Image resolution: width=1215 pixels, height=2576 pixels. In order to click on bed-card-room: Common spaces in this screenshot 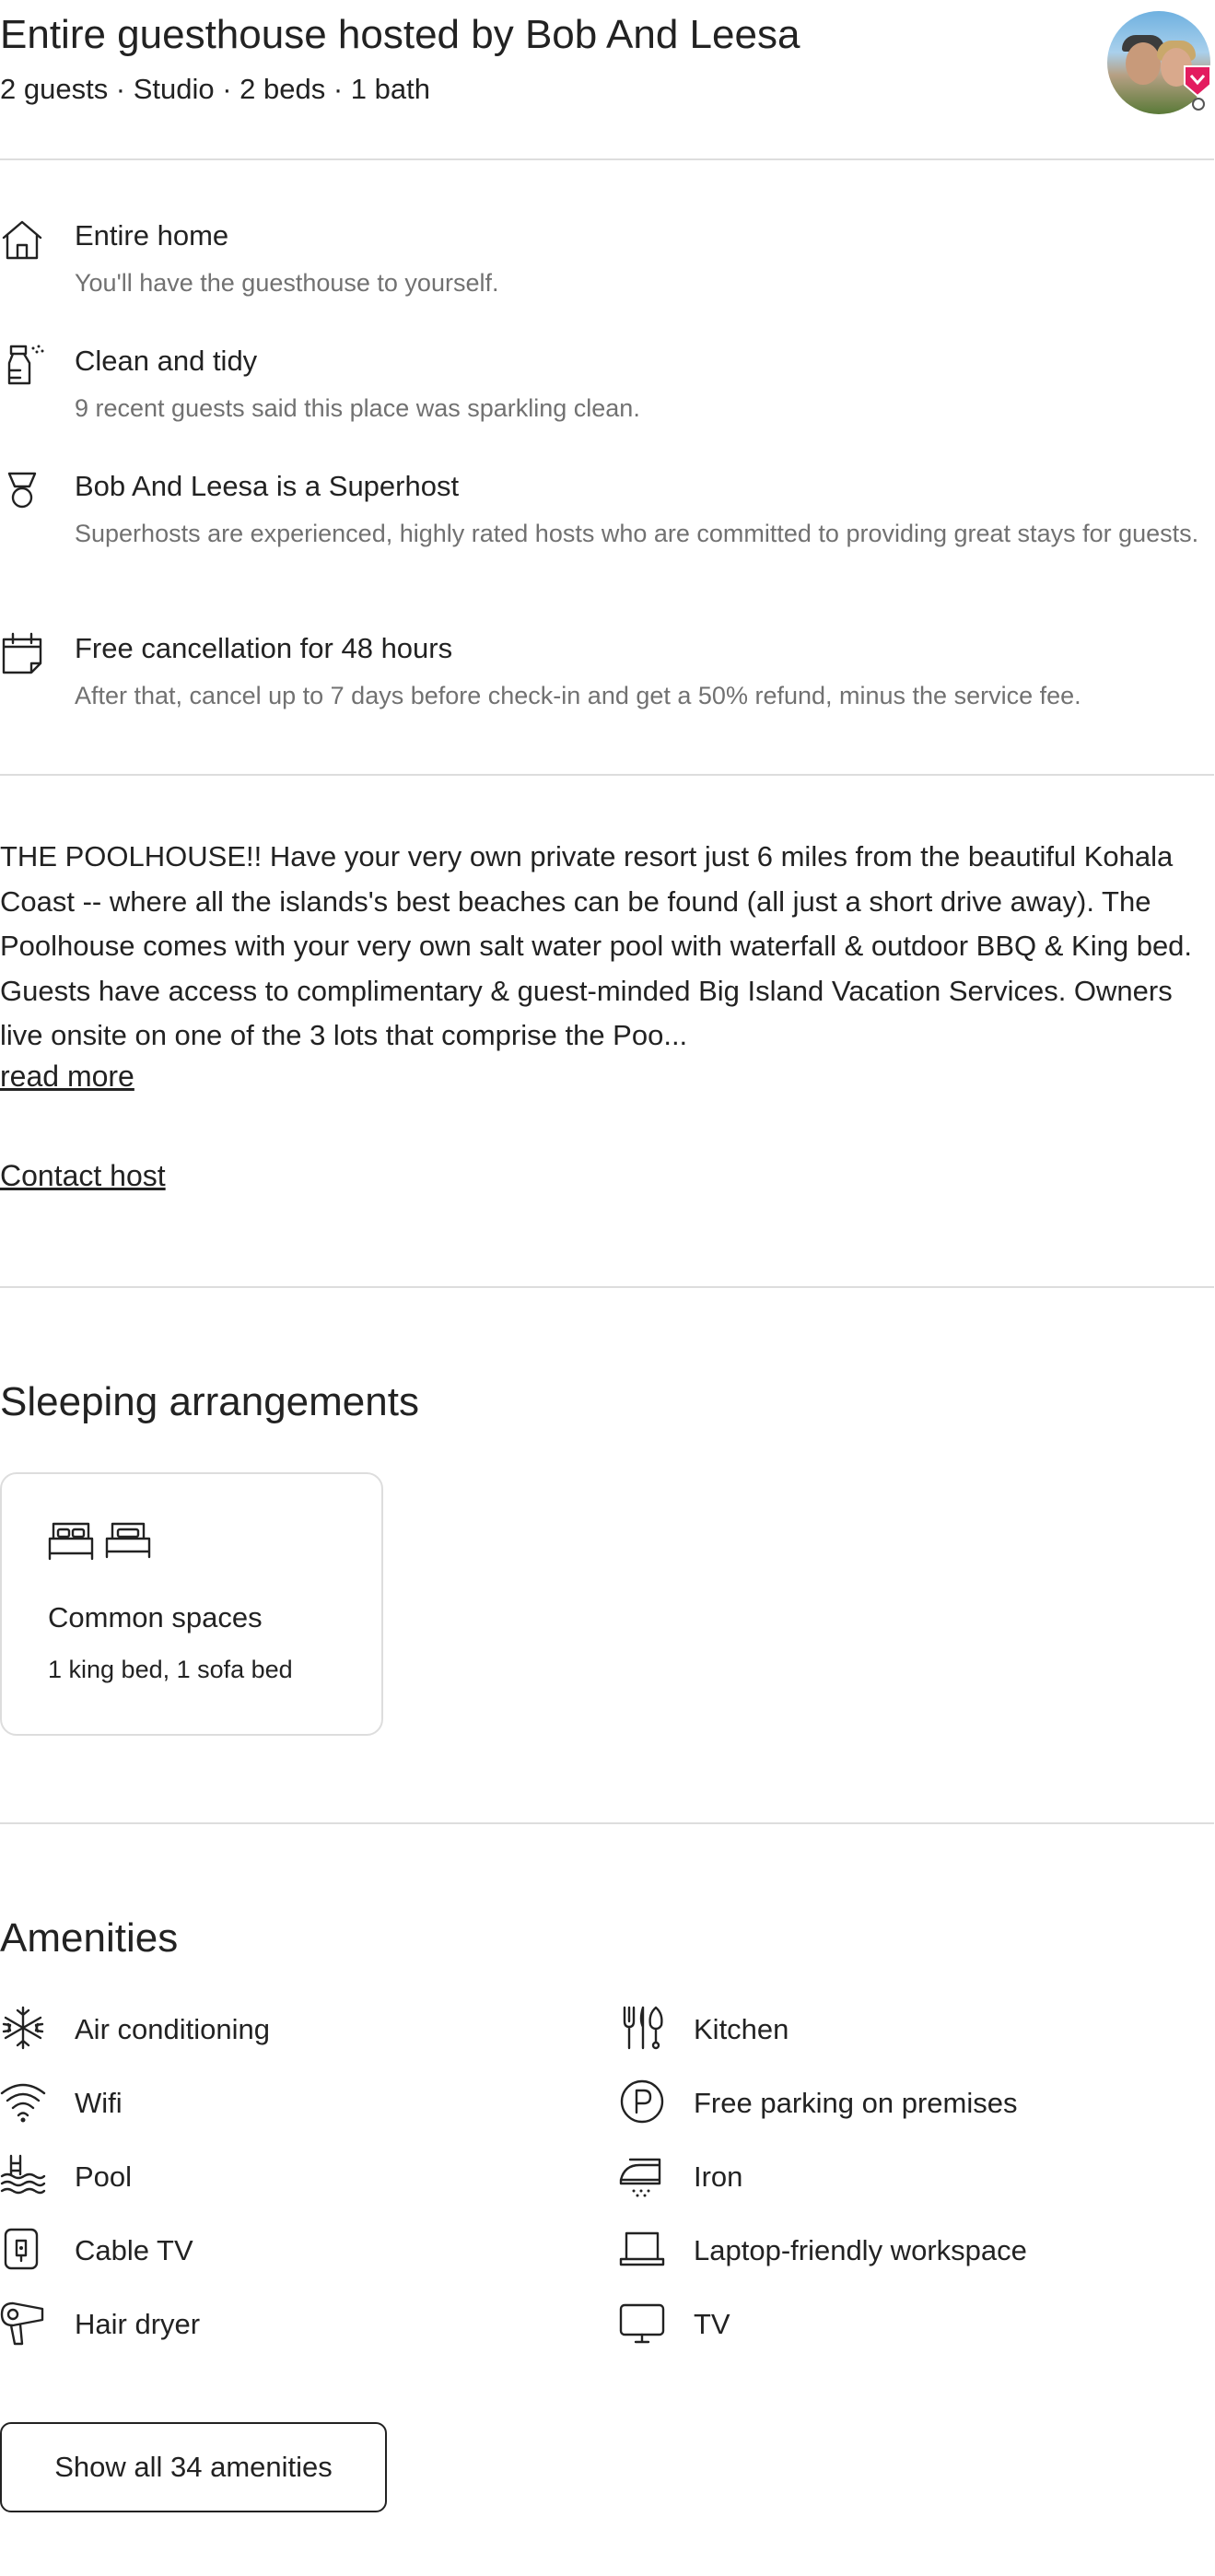, I will do `click(156, 1617)`.